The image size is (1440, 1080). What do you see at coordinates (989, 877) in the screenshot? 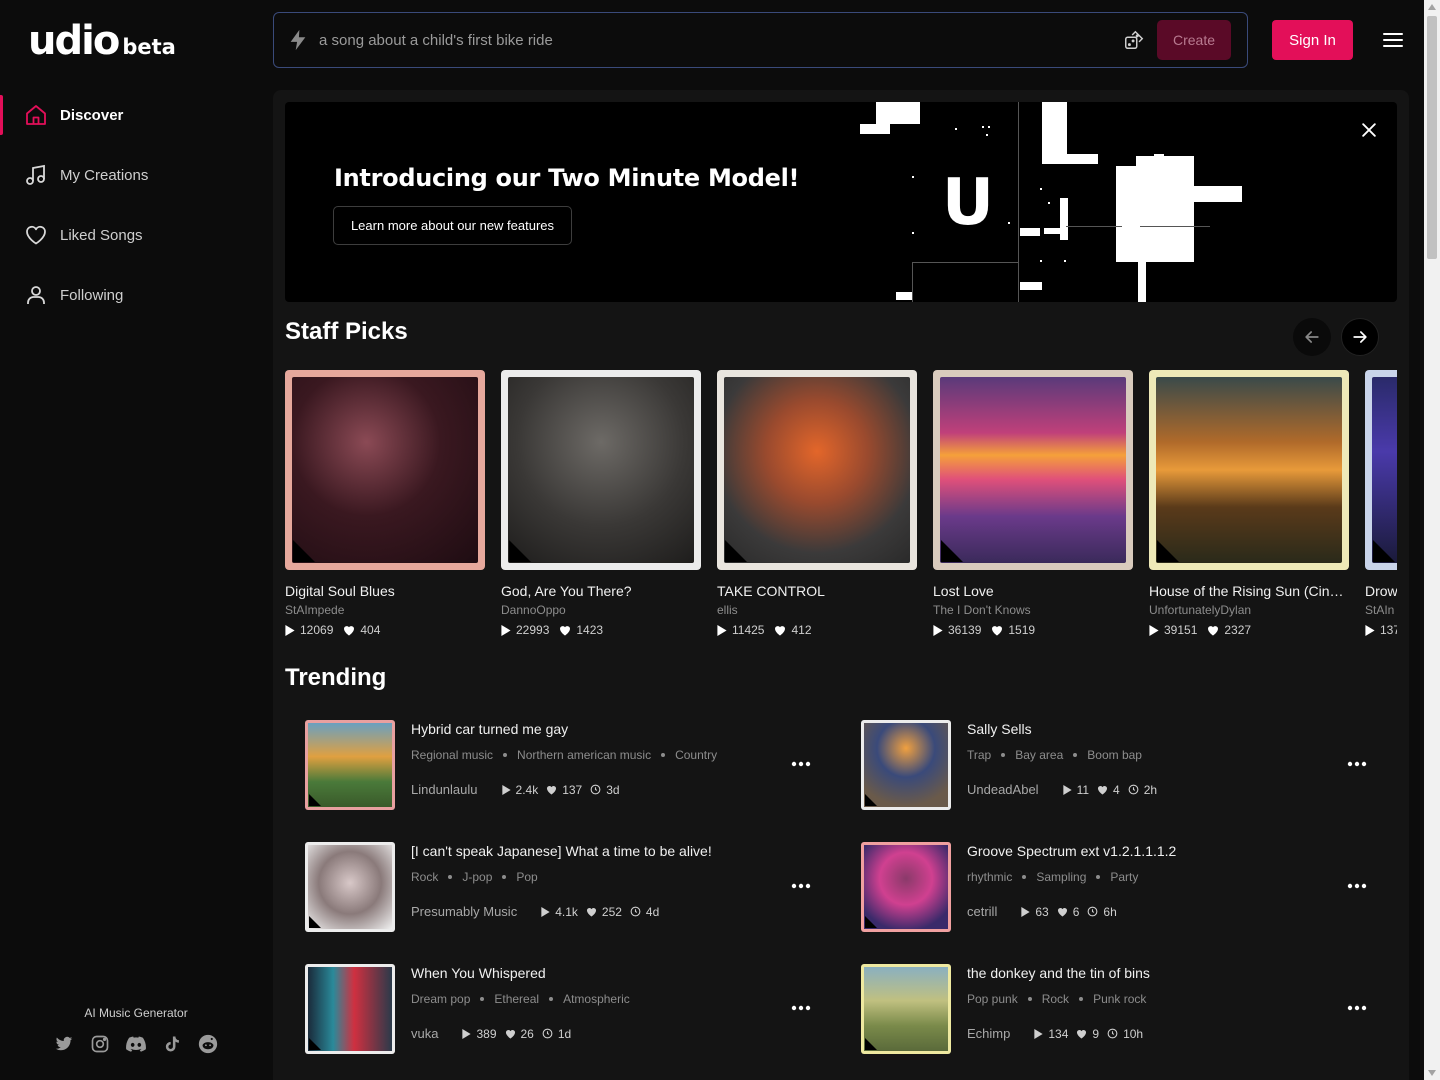
I see `genre-tag: rhythmic` at bounding box center [989, 877].